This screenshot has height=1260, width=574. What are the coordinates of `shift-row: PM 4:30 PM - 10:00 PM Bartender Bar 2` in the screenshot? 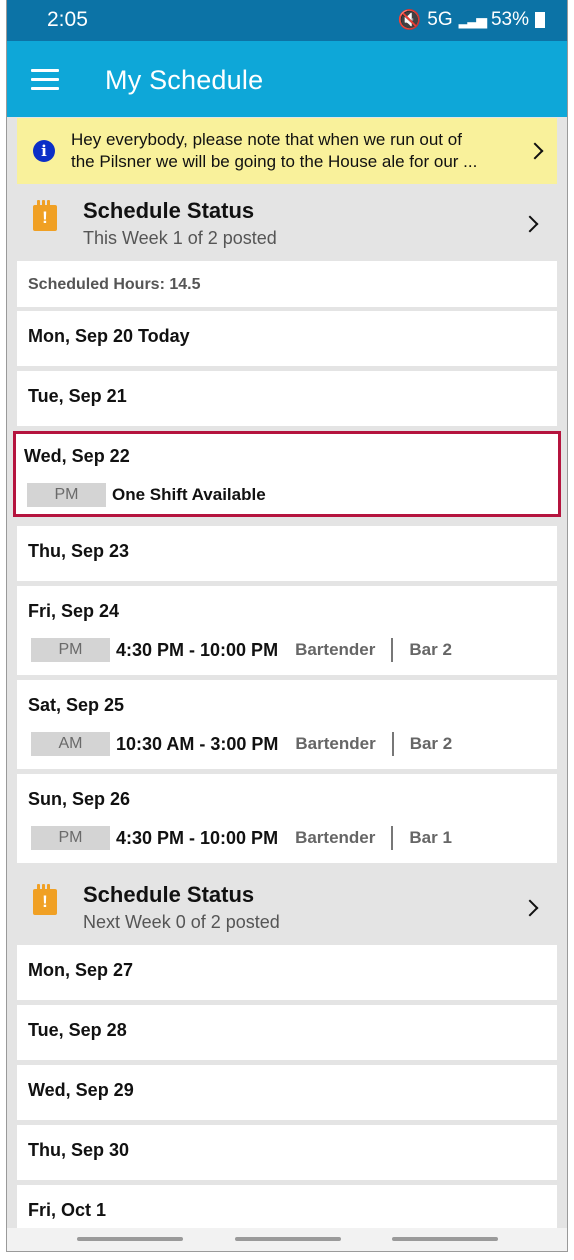 It's located at (241, 650).